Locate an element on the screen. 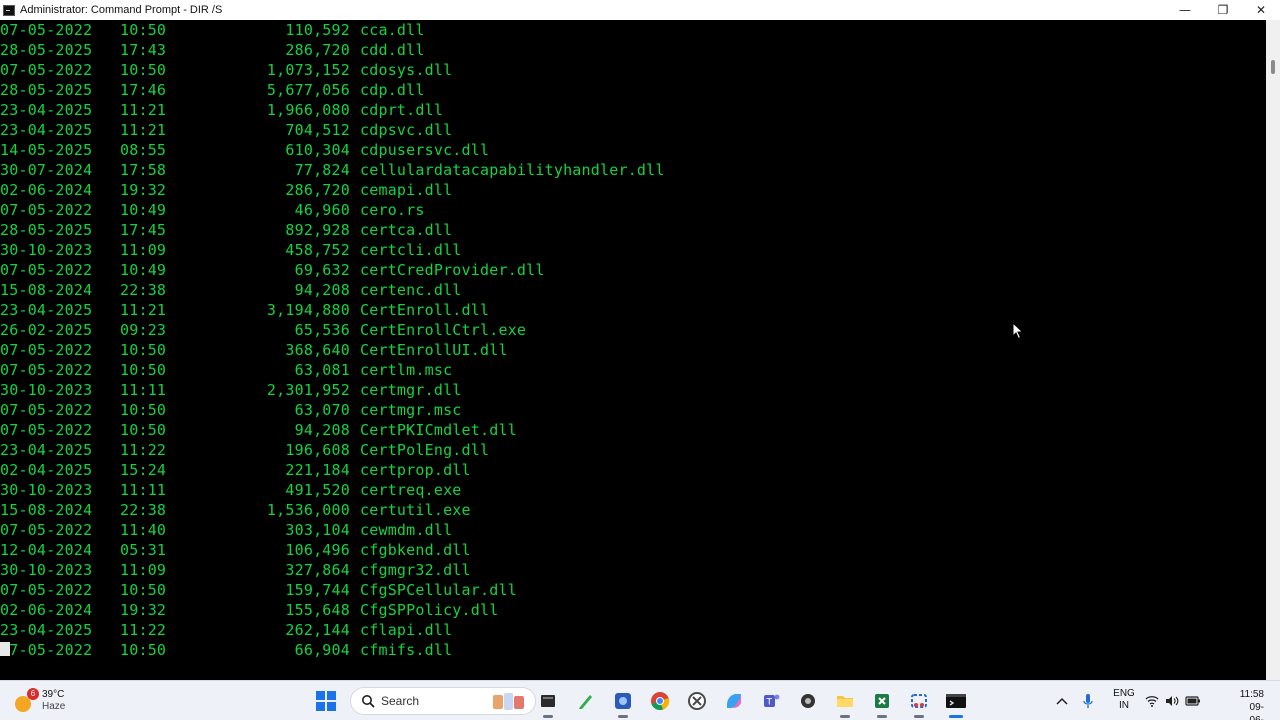 The image size is (1280, 720). file-name: certcli.dll is located at coordinates (411, 250).